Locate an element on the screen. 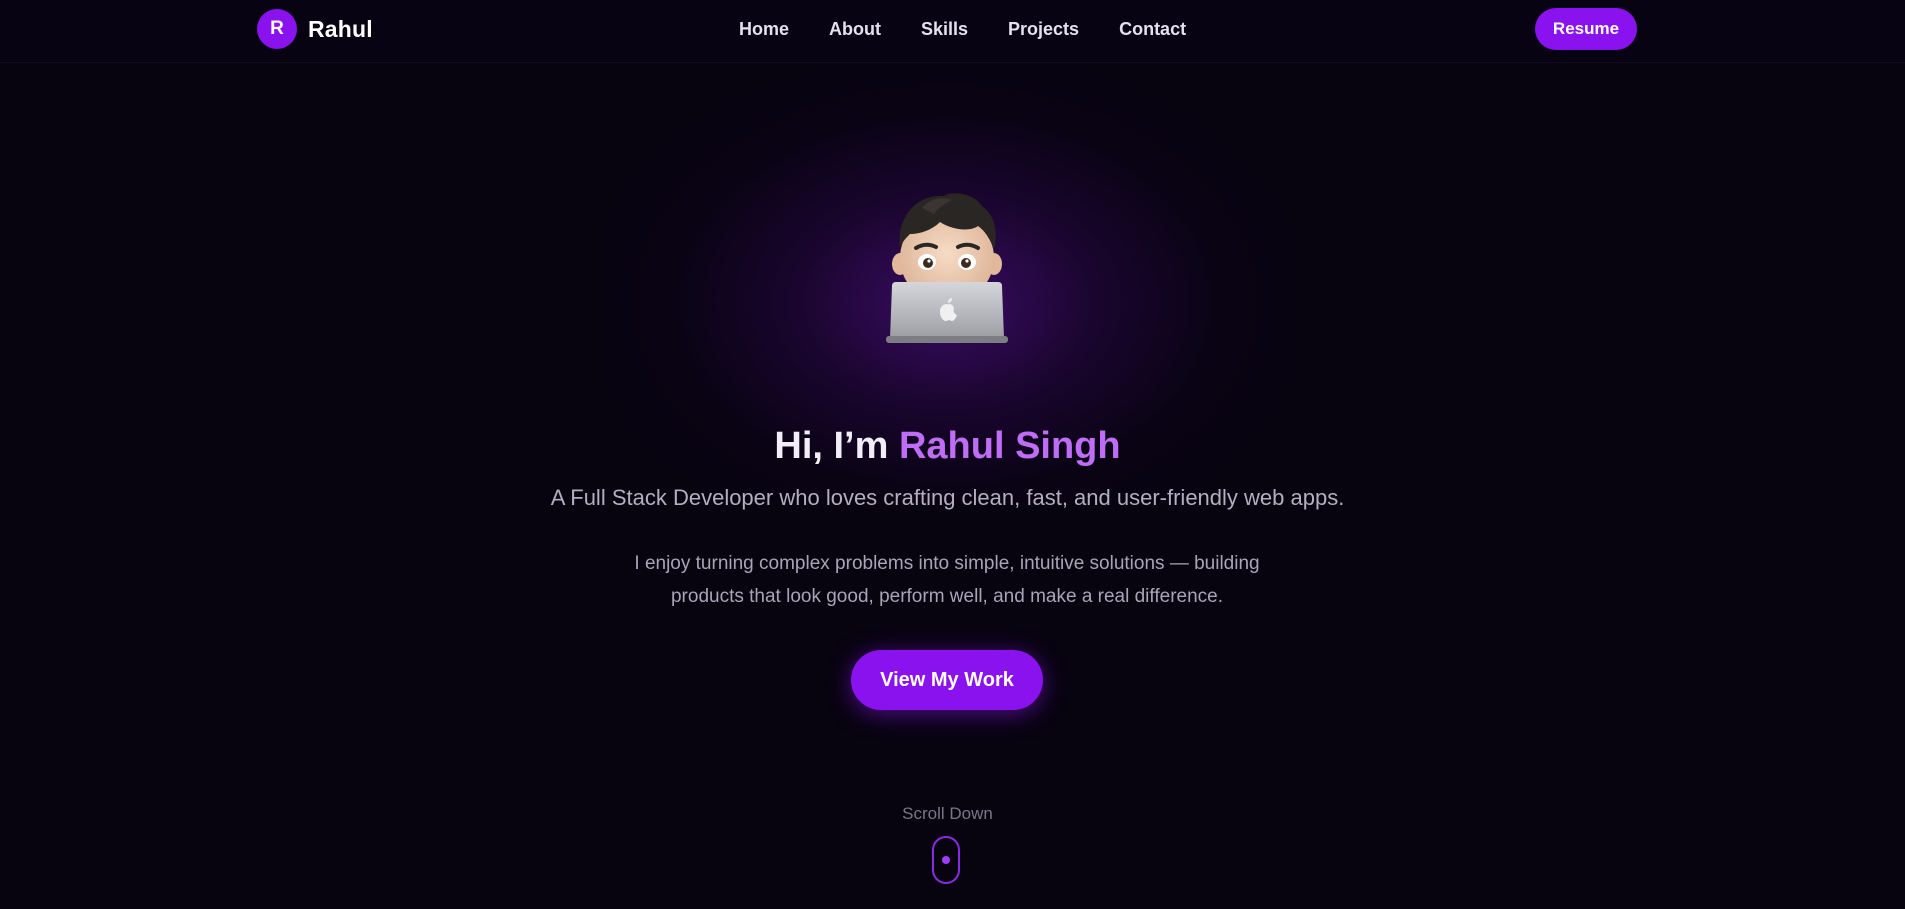 Image resolution: width=1905 pixels, height=909 pixels. nav-link-contact: Contact is located at coordinates (1152, 29).